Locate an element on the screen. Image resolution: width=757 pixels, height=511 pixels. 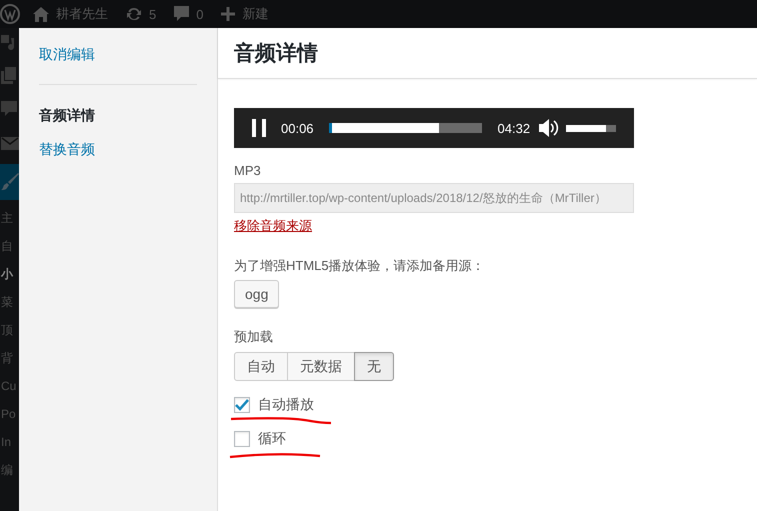
source-url-field: http://mrtiller.top/wp-content/uploads/2018/12/怒放的生命（MrTiller） is located at coordinates (434, 198).